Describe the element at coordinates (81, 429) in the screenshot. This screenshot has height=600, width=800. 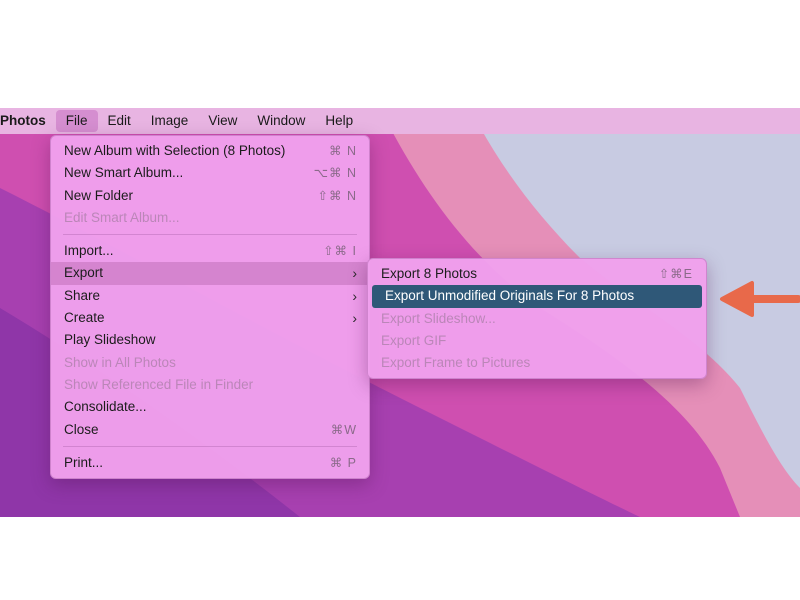
I see `menu-item-label: Close` at that location.